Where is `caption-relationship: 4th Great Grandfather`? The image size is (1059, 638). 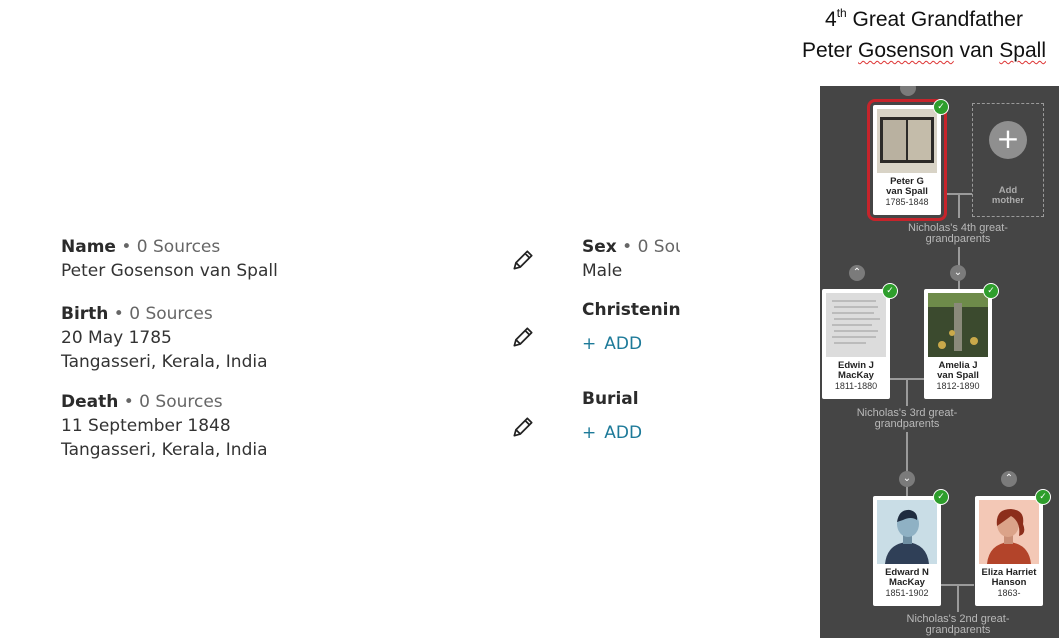 caption-relationship: 4th Great Grandfather is located at coordinates (924, 18).